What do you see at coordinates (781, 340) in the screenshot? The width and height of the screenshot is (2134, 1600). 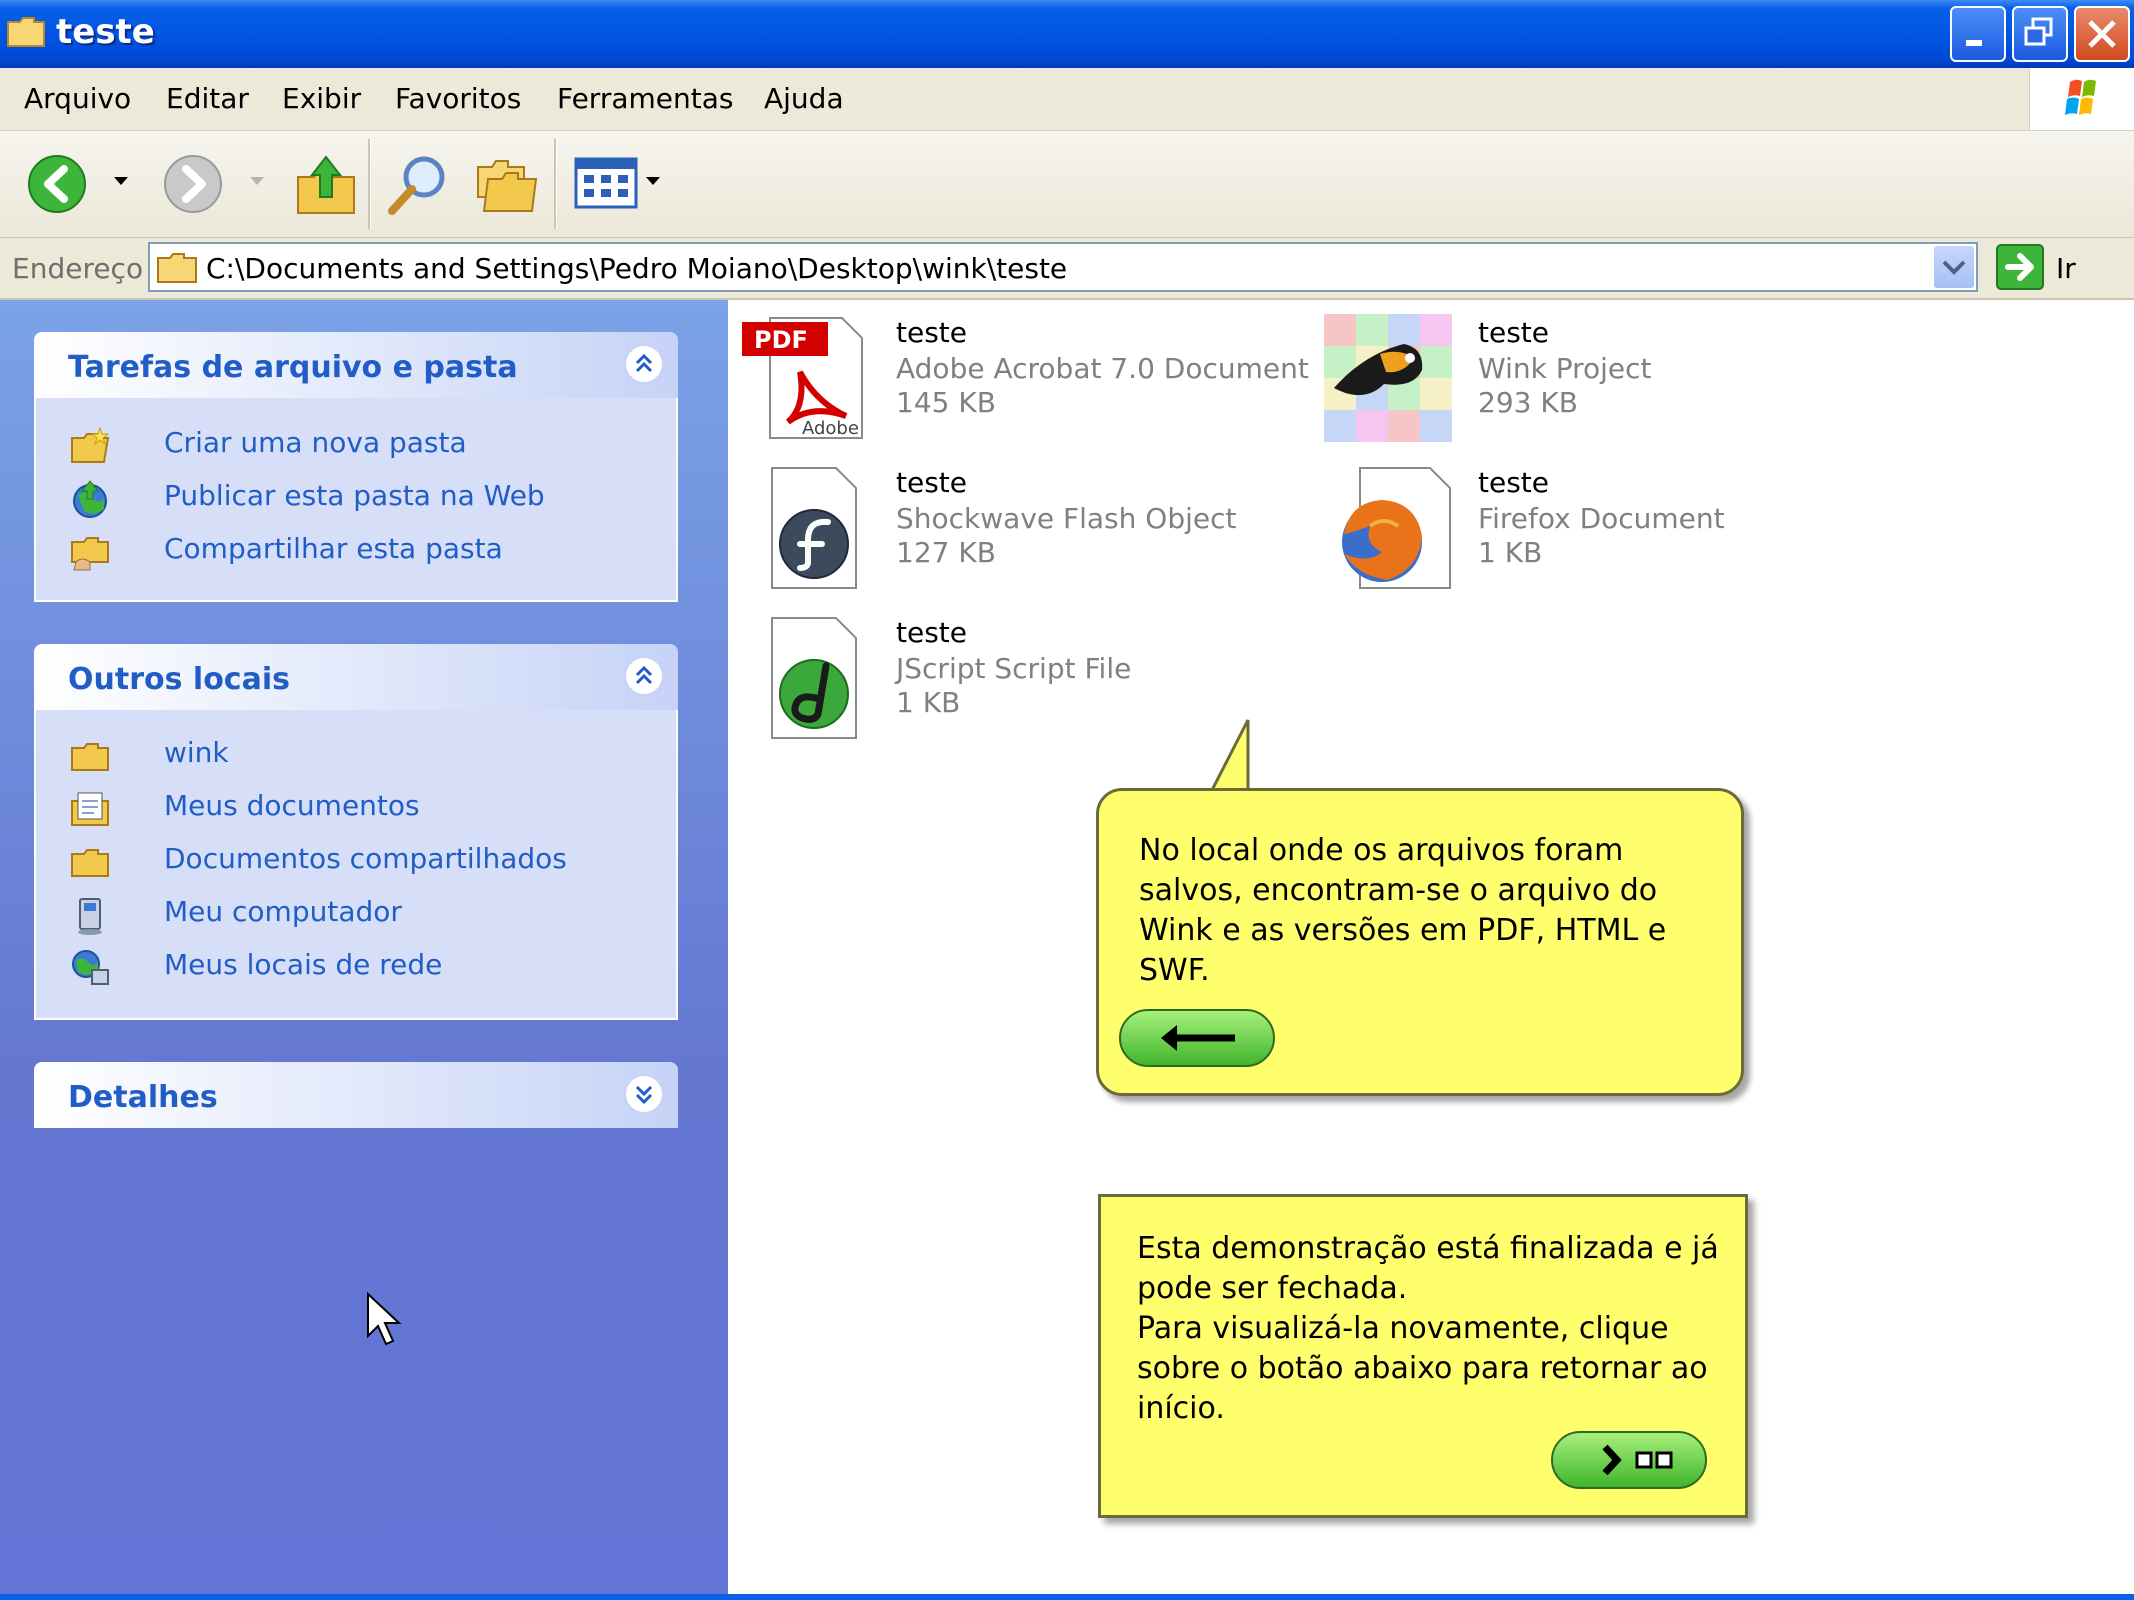 I see `svg-text: PDF` at bounding box center [781, 340].